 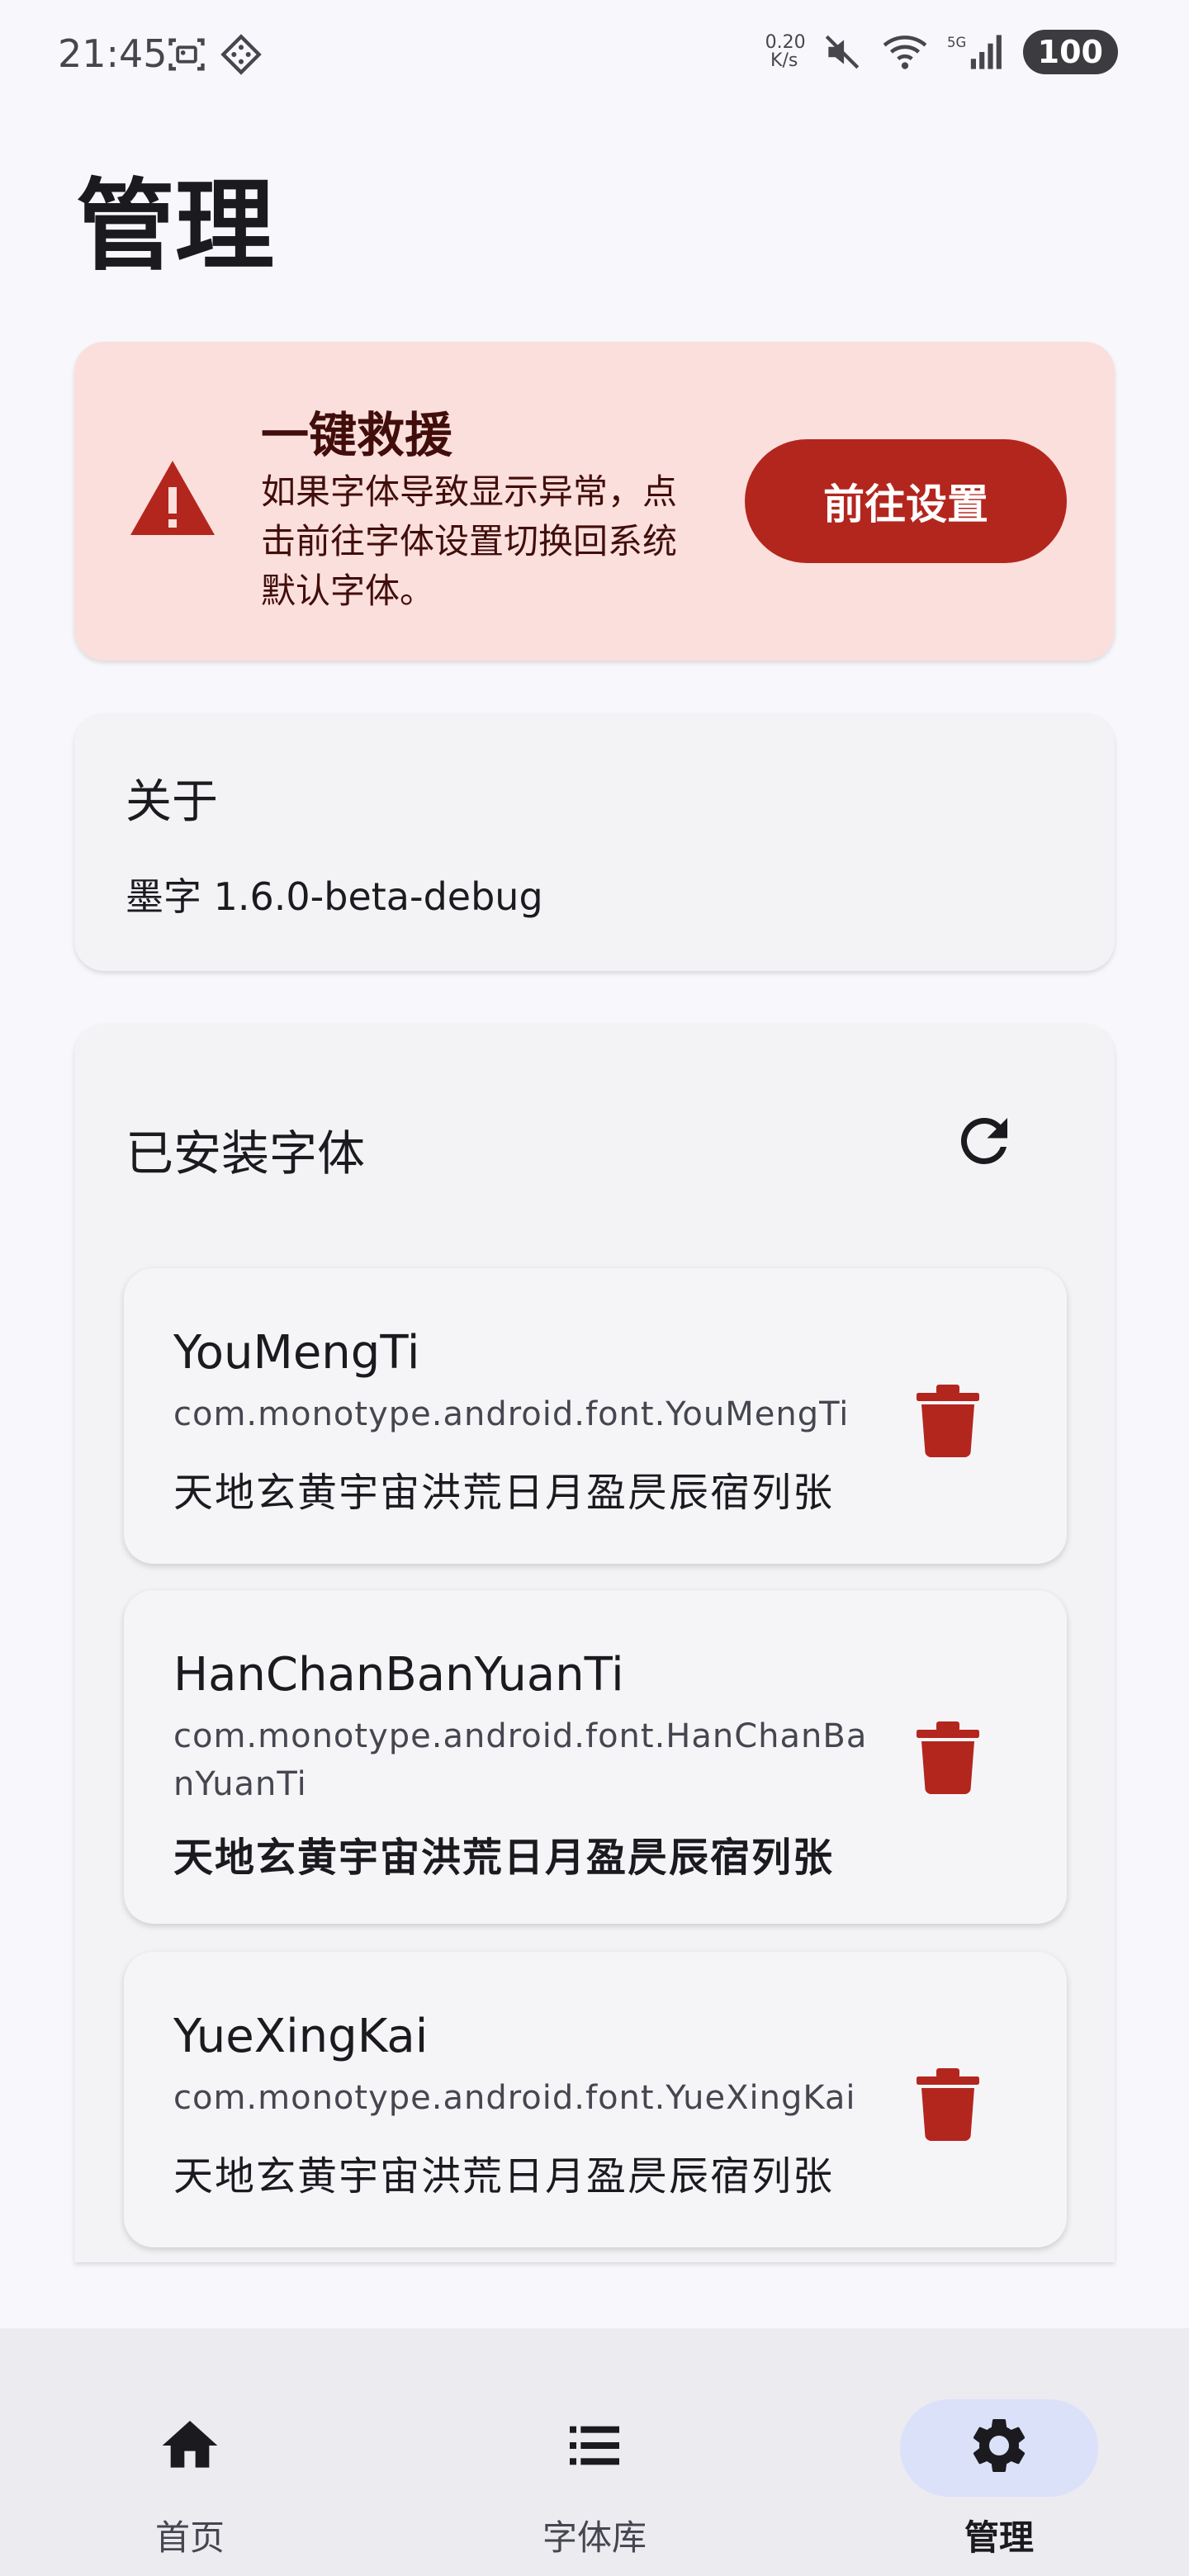 I want to click on rescue-card: 一键救援 如果字体导致显示异常，点击前往字体设置切换回系统默认字体。 前往设置, so click(x=594, y=501).